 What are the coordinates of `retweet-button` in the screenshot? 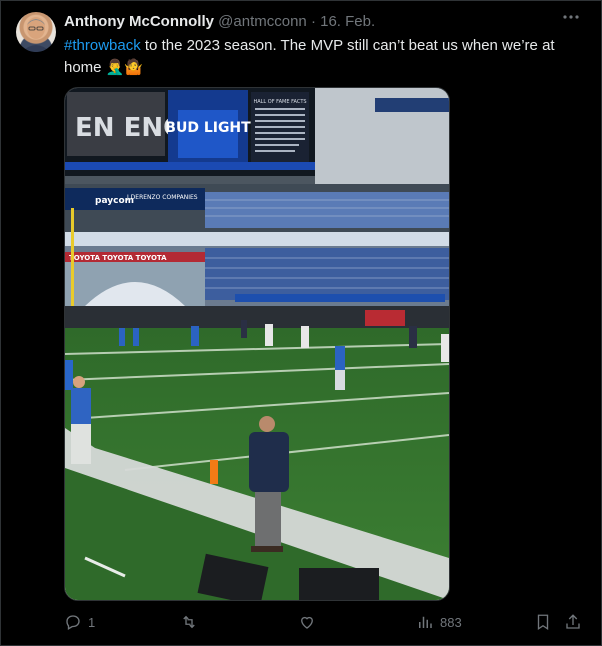 It's located at (192, 622).